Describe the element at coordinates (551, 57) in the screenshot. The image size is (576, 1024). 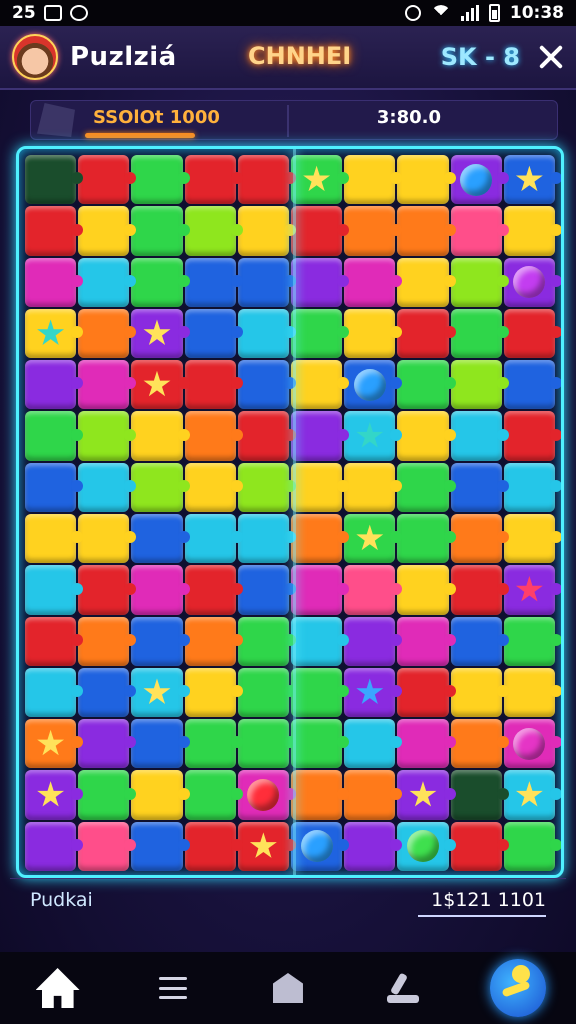
I see `close-icon` at that location.